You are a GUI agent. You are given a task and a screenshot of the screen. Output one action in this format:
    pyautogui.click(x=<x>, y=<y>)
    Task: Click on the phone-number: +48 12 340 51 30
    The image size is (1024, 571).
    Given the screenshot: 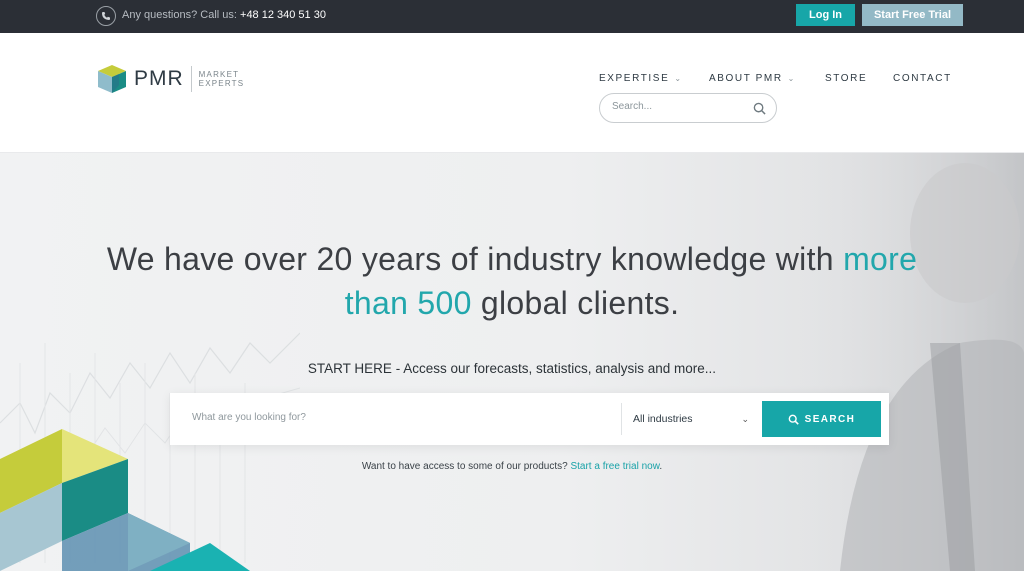 What is the action you would take?
    pyautogui.click(x=283, y=15)
    